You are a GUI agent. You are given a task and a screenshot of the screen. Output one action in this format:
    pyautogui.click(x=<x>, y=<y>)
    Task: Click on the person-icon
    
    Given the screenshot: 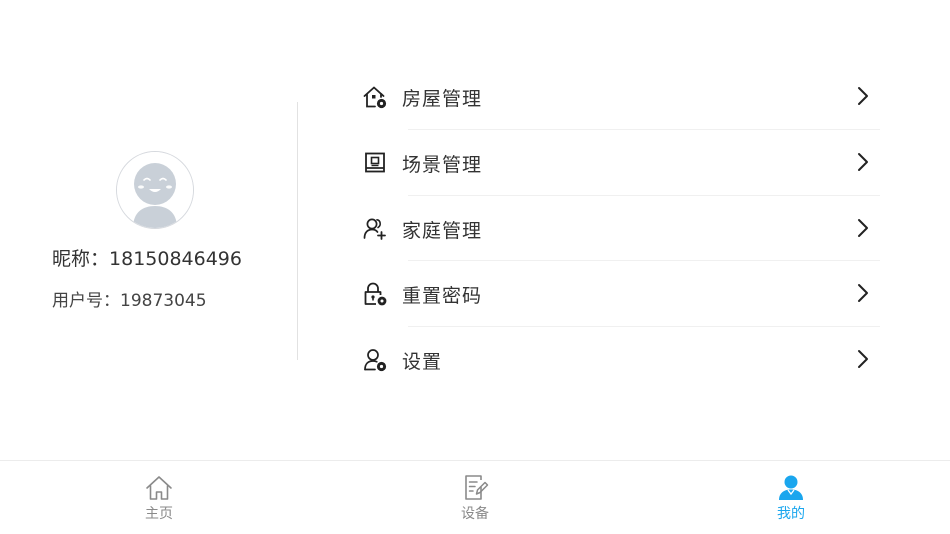 What is the action you would take?
    pyautogui.click(x=791, y=488)
    